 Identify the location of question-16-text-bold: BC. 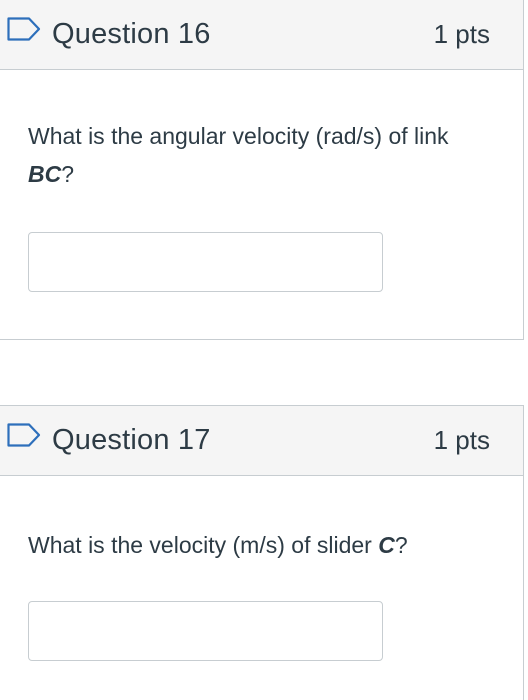
(45, 174).